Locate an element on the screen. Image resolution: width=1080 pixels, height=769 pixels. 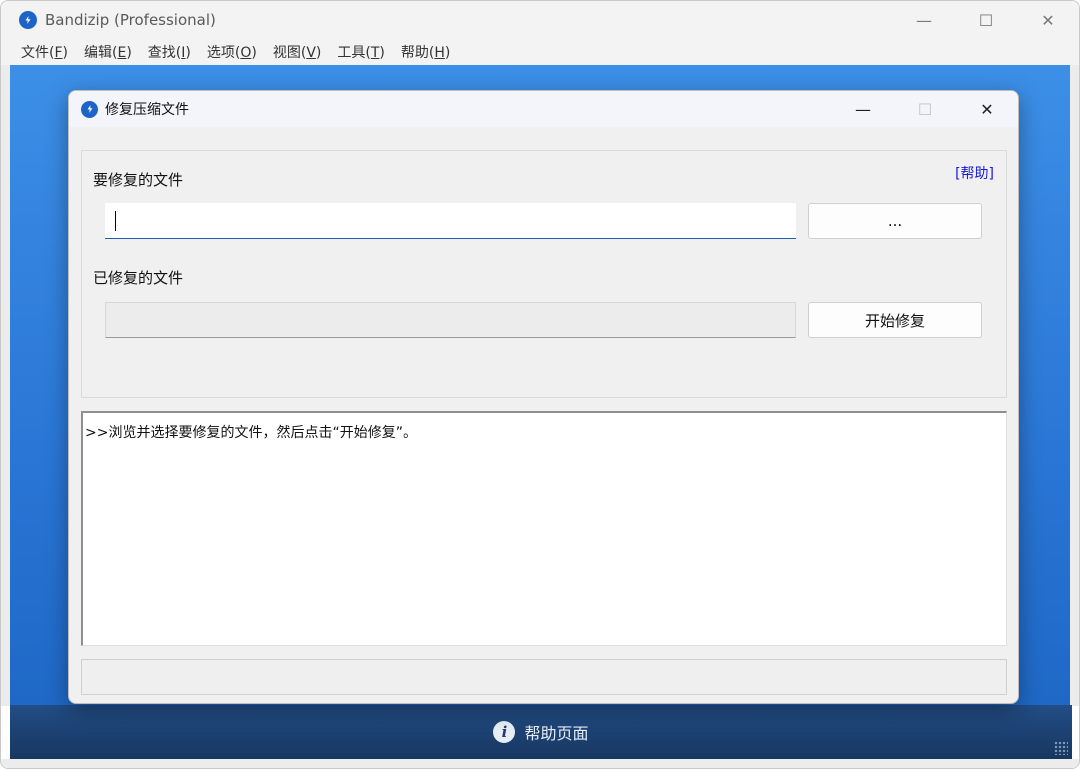
dialog-status-bar is located at coordinates (544, 677).